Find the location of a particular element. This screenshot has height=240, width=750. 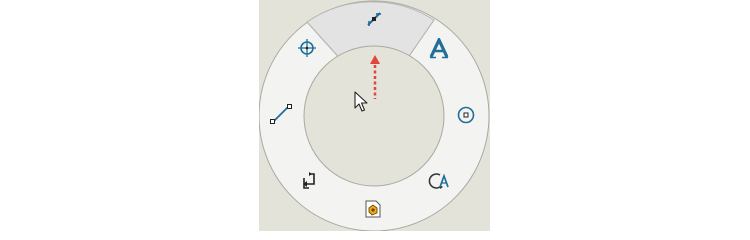

gesture-item-note is located at coordinates (439, 49).